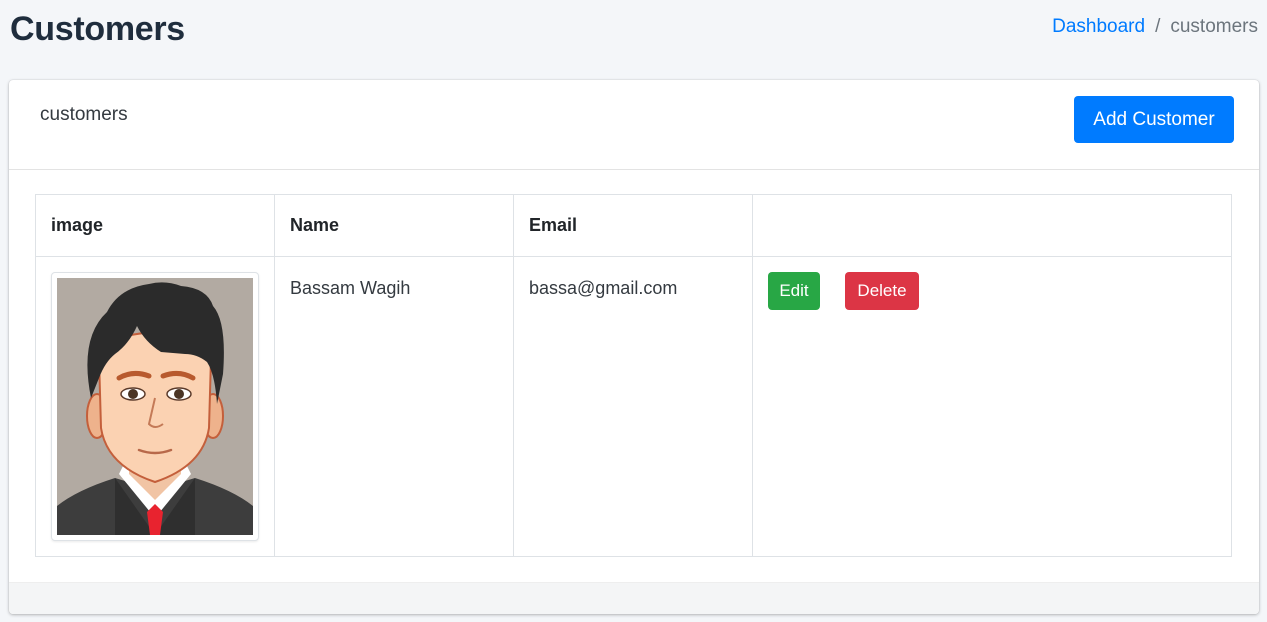 Image resolution: width=1267 pixels, height=622 pixels. What do you see at coordinates (394, 406) in the screenshot?
I see `customer-name: Bassam Wagih` at bounding box center [394, 406].